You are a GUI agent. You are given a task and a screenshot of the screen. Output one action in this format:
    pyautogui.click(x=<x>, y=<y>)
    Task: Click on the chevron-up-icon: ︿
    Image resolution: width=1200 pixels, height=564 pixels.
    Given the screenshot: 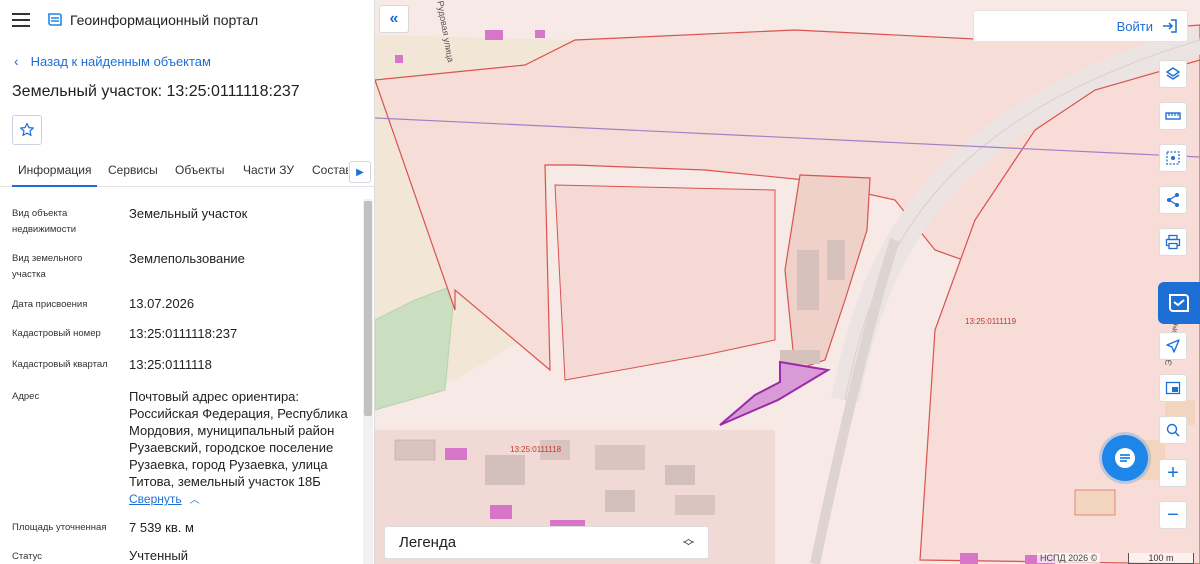 What is the action you would take?
    pyautogui.click(x=194, y=500)
    